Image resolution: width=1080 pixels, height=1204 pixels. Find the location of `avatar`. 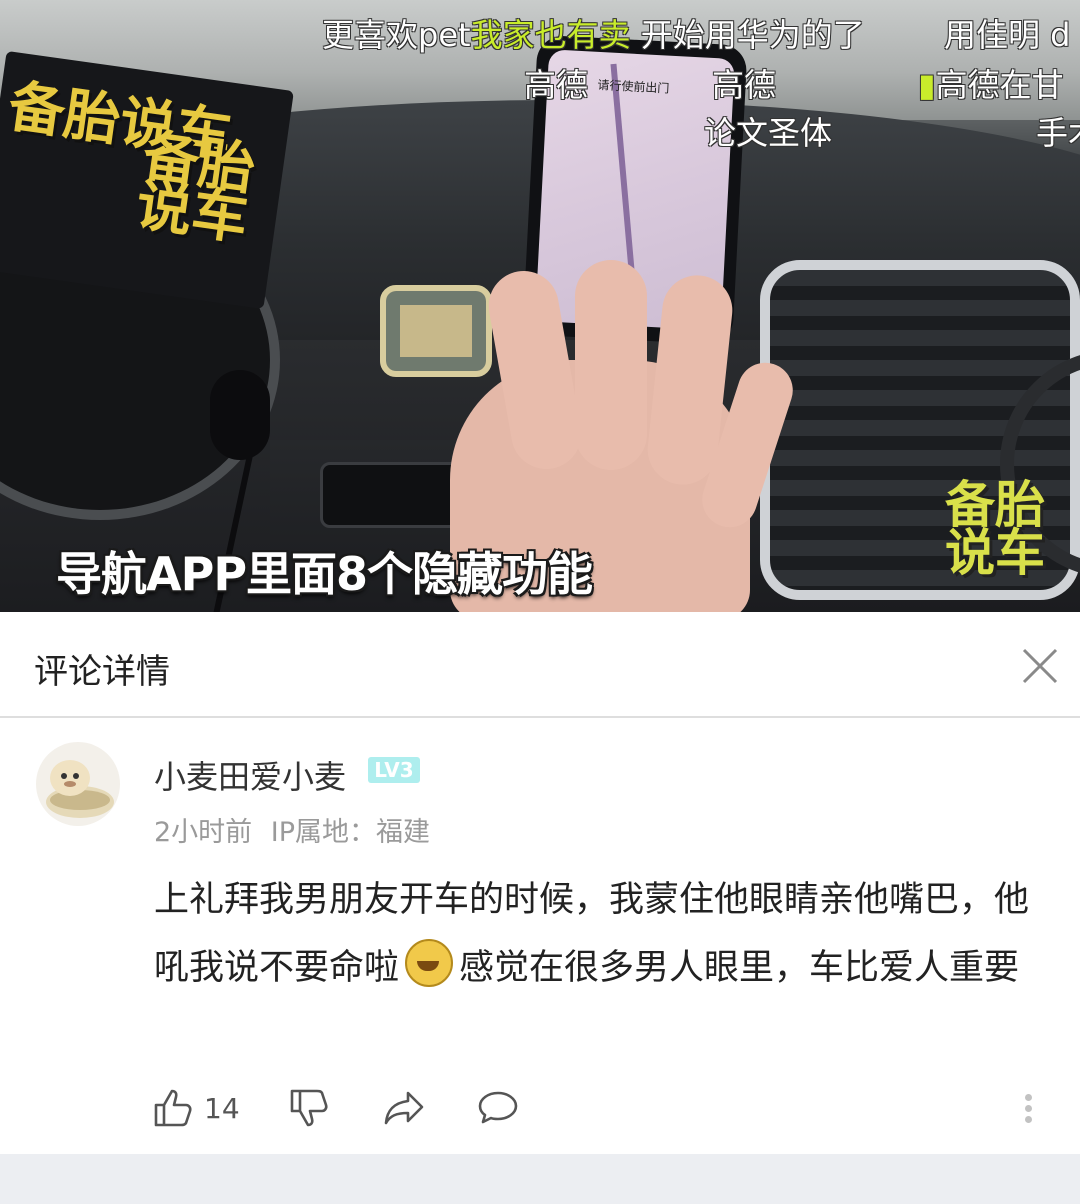

avatar is located at coordinates (78, 784).